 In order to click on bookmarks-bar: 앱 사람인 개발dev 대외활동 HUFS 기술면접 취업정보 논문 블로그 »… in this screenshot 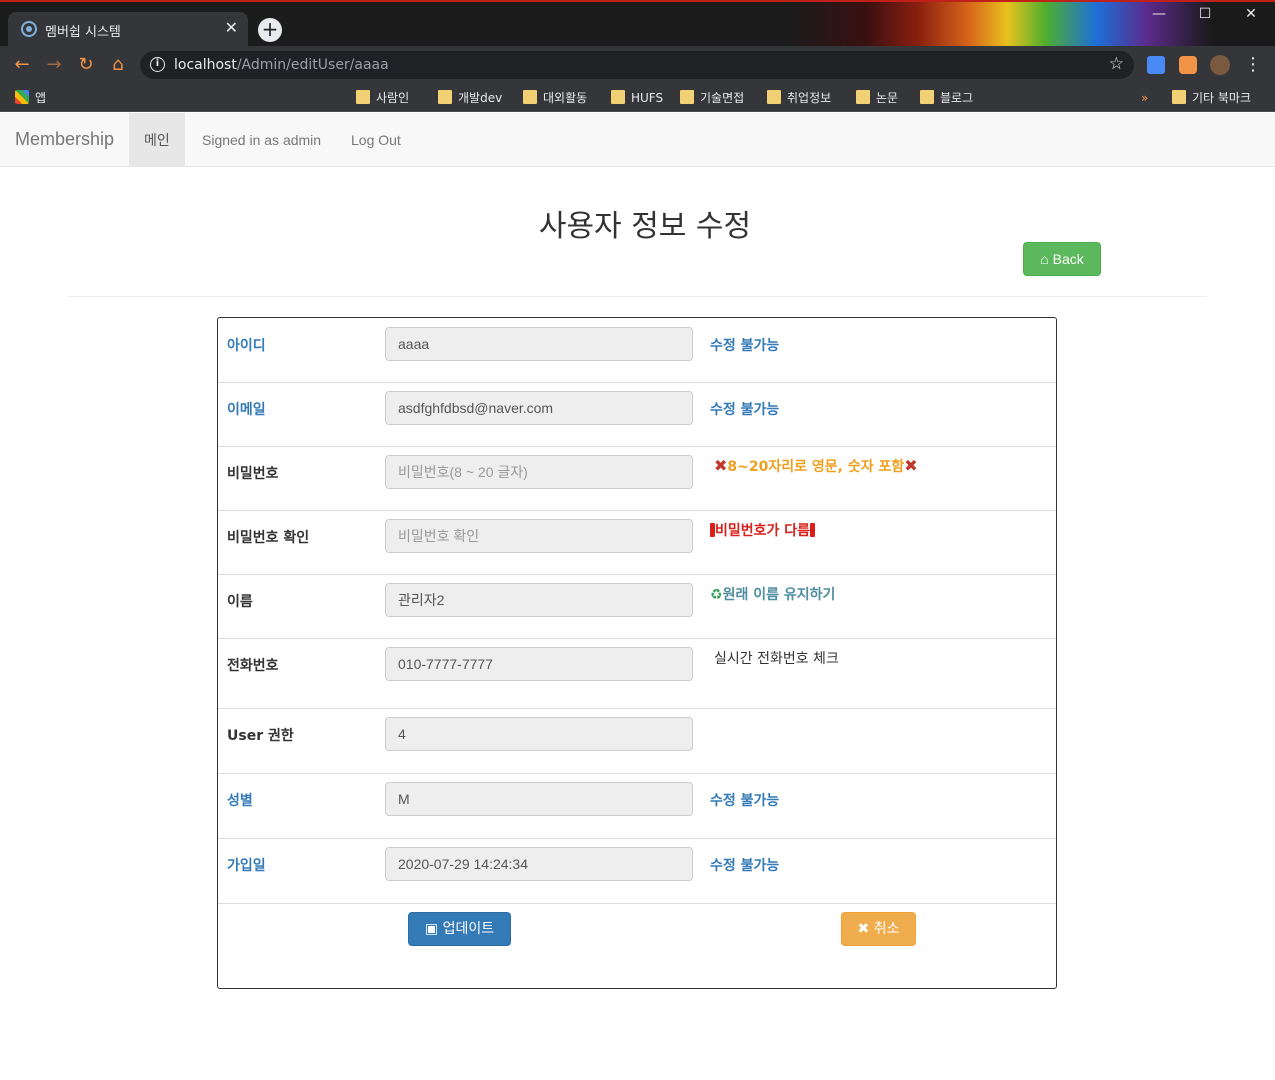, I will do `click(637, 135)`.